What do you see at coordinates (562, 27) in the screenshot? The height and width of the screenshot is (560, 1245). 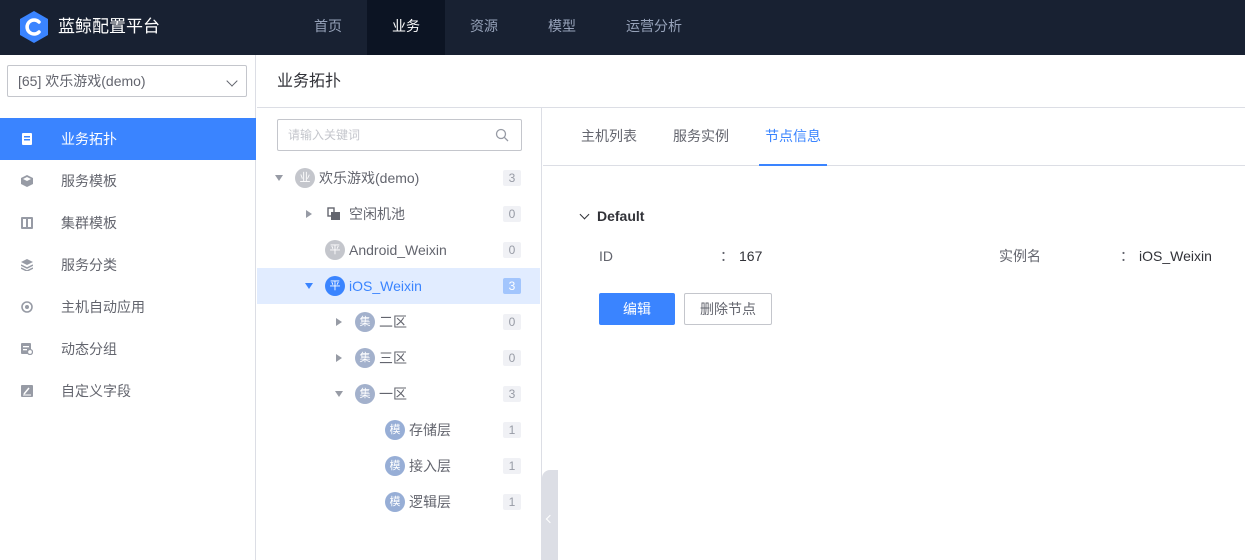 I see `nav-model: 模型` at bounding box center [562, 27].